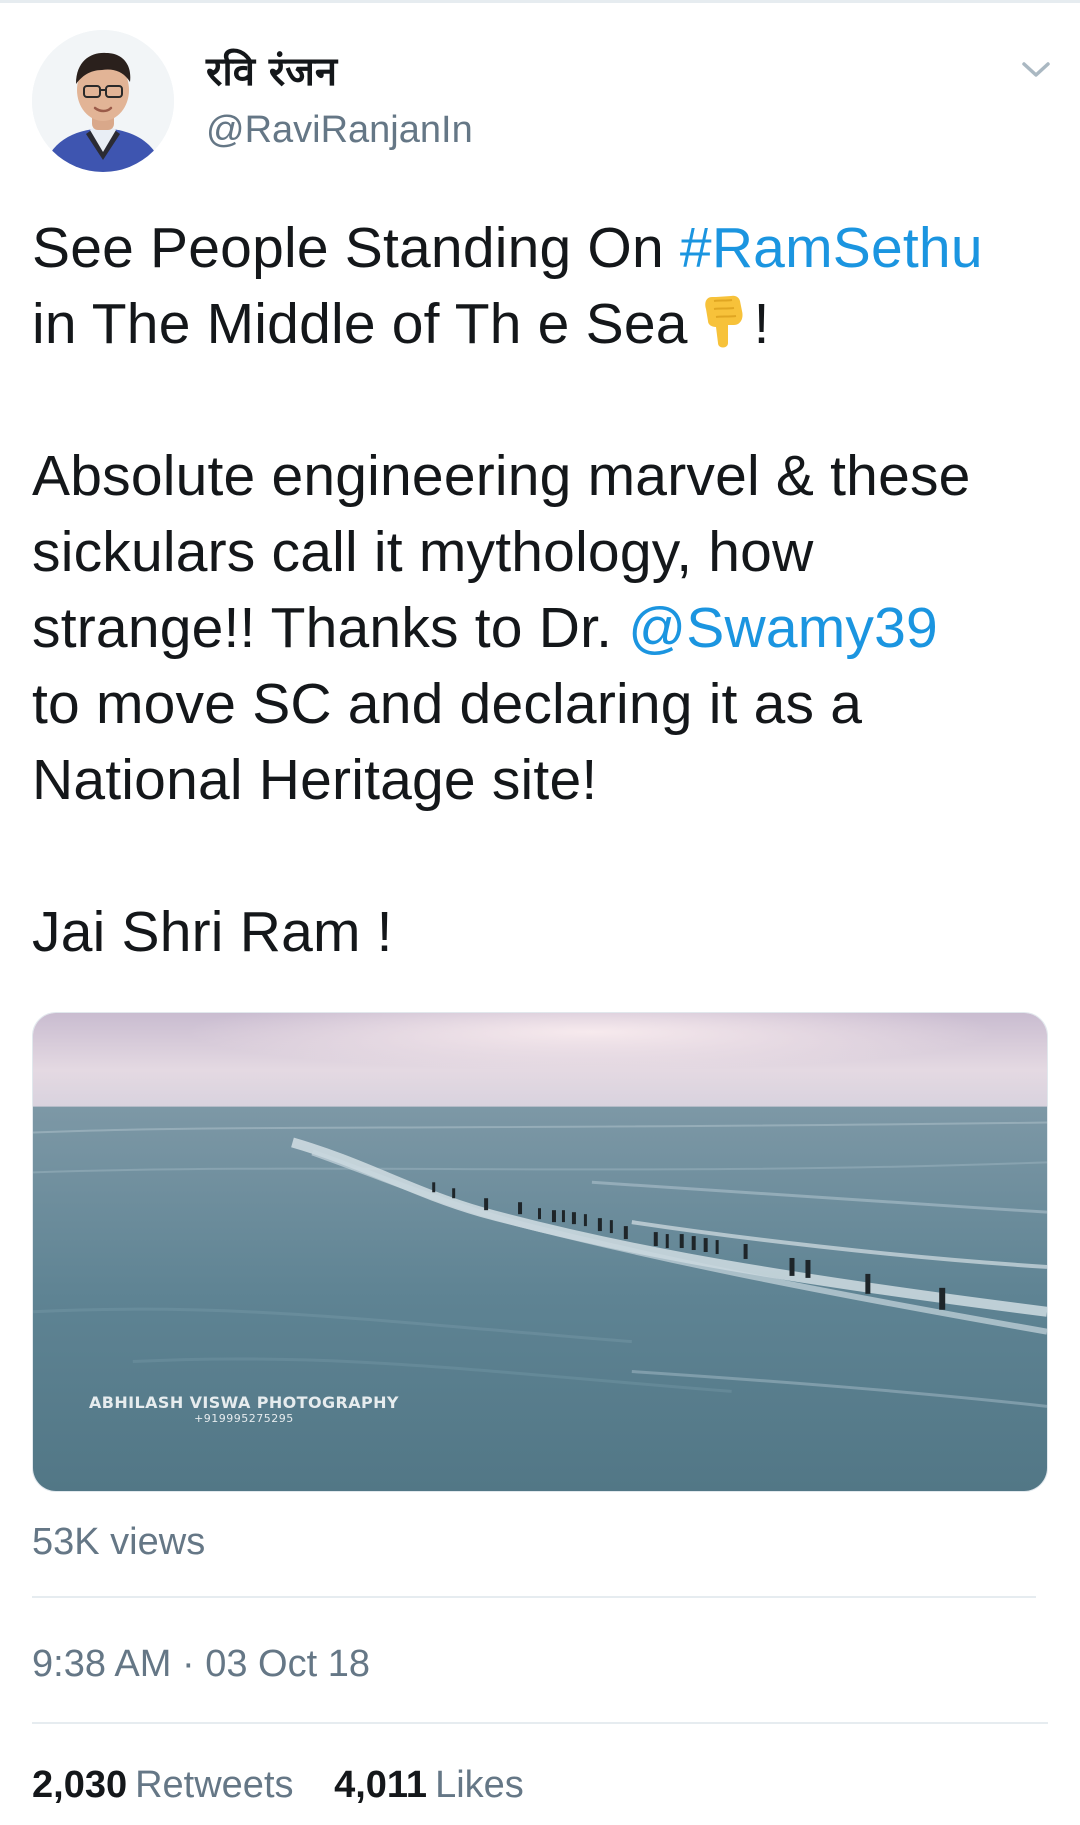 The image size is (1080, 1825). I want to click on tweet-line-6: to move SC and declaring it as a, so click(447, 704).